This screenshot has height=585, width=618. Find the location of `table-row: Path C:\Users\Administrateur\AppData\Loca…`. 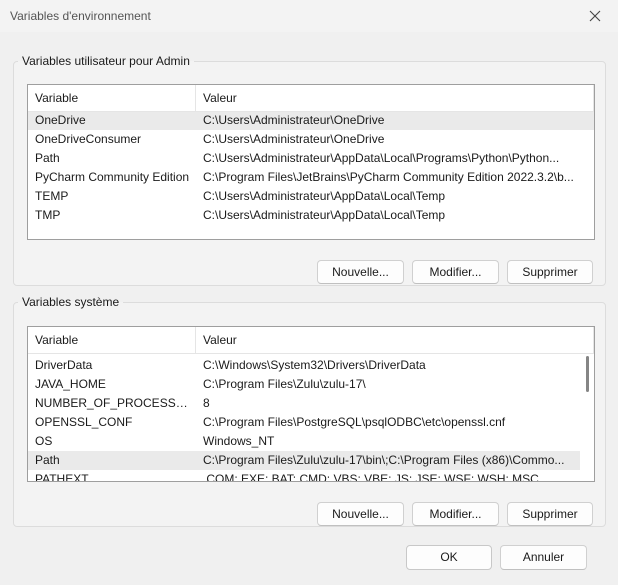

table-row: Path C:\Users\Administrateur\AppData\Loca… is located at coordinates (311, 158).